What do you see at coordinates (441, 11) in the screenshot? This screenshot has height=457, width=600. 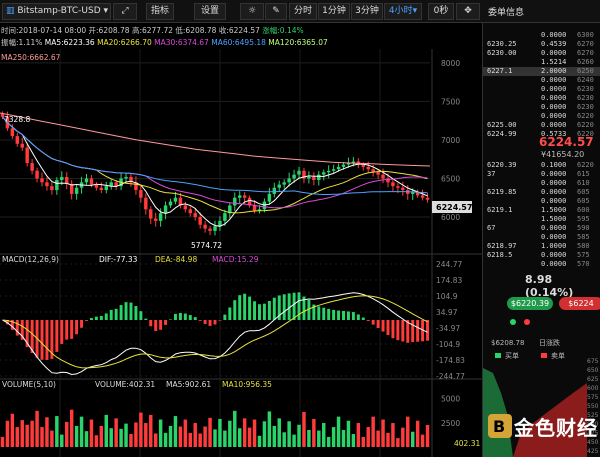 I see `refresh-timer: 0秒` at bounding box center [441, 11].